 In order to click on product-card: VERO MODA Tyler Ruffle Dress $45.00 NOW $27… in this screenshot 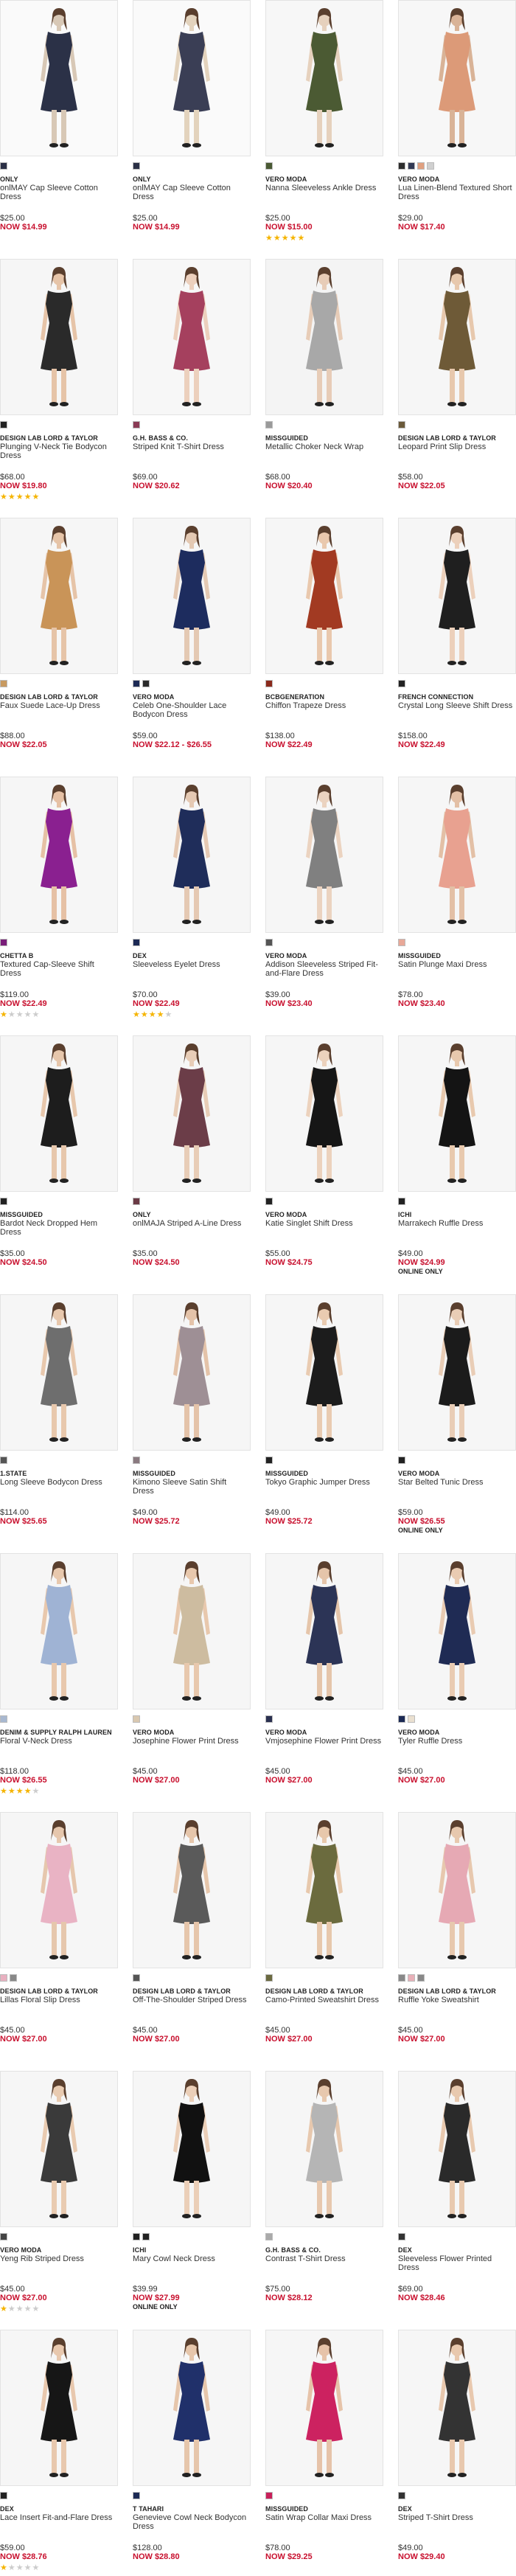, I will do `click(457, 1676)`.